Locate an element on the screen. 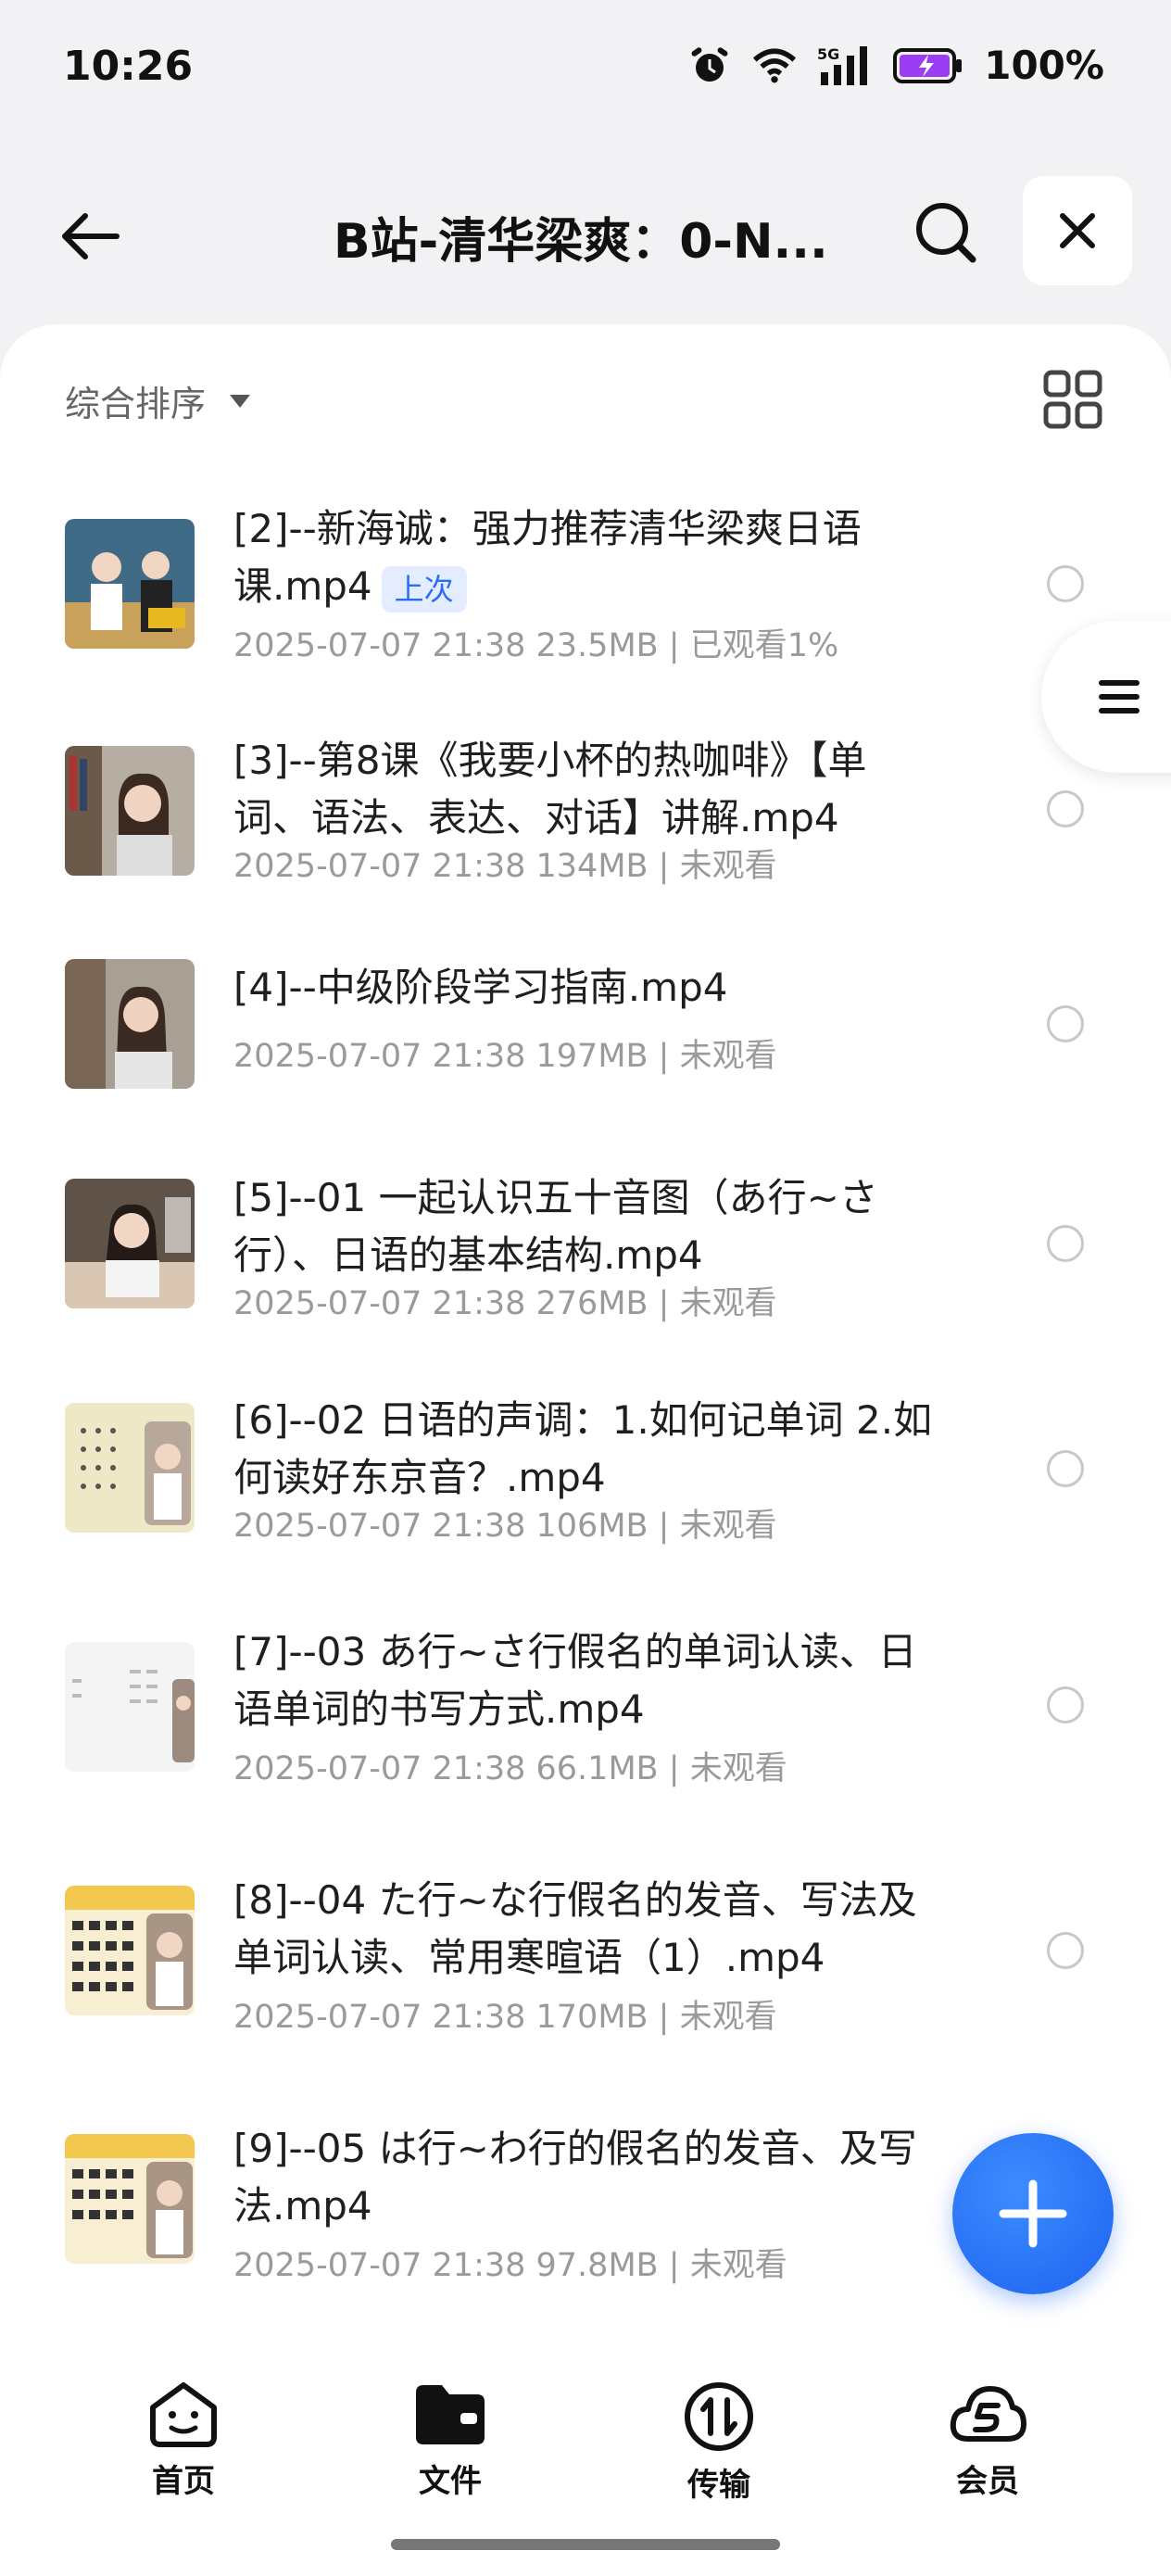 The height and width of the screenshot is (2576, 1171). search-button is located at coordinates (945, 232).